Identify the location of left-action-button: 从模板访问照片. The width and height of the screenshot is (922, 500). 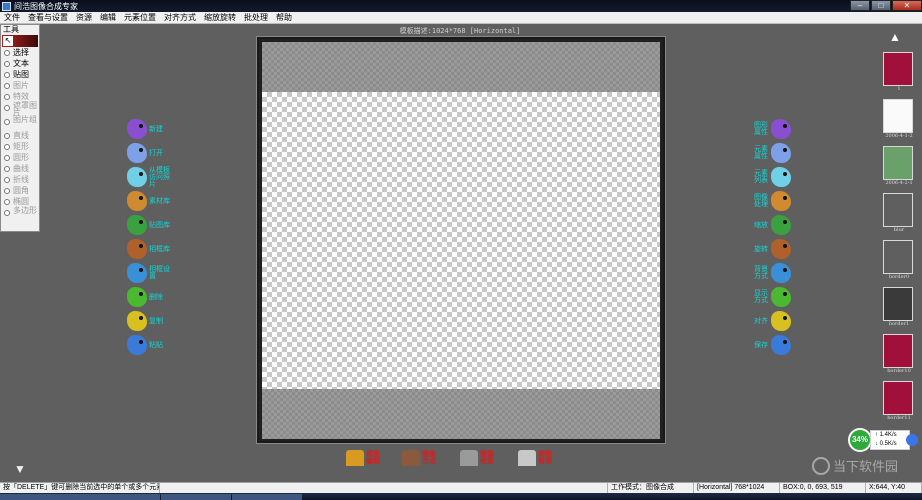
(150, 177).